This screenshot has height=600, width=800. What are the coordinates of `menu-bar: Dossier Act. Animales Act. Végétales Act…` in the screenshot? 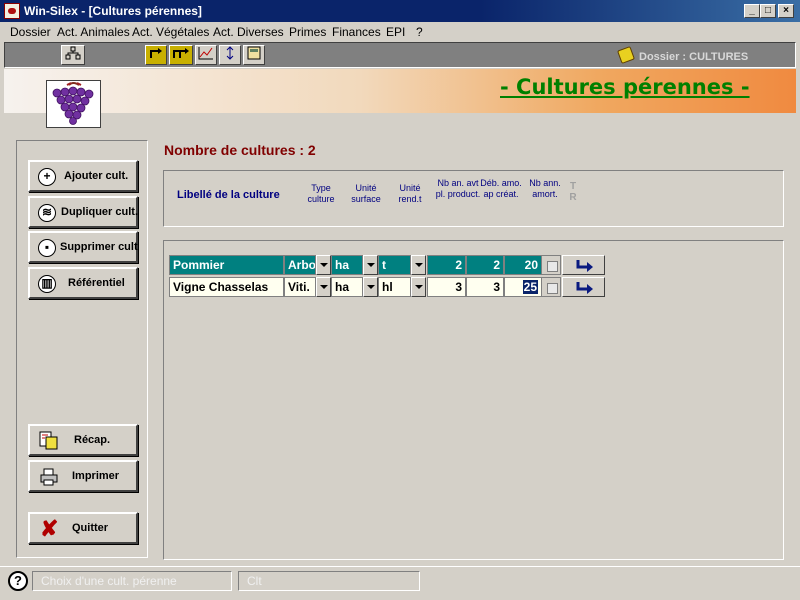 It's located at (400, 31).